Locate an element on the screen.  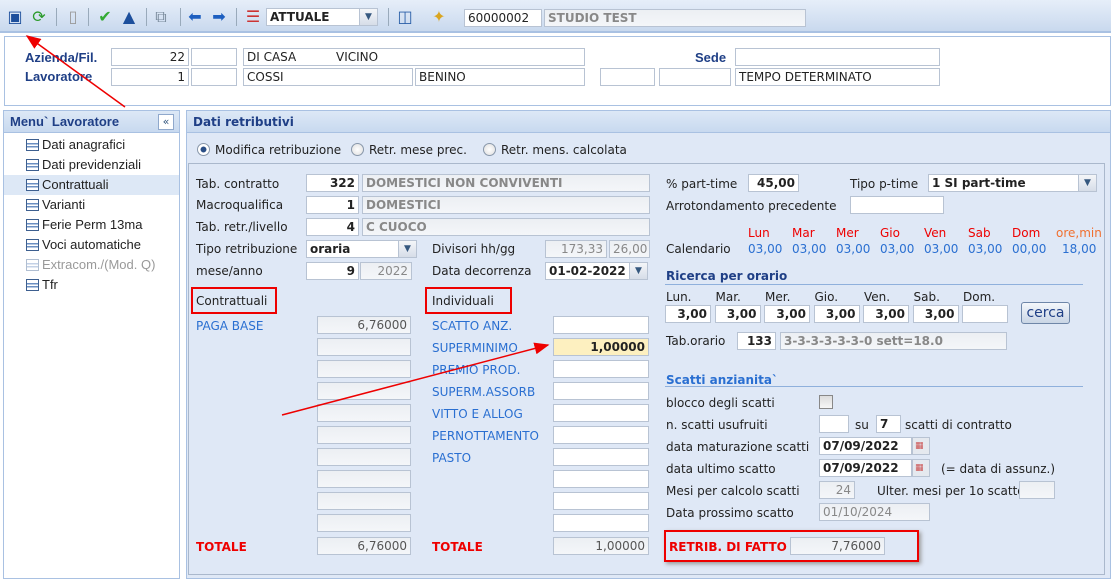
tipo-ptime-select: 1 SI part-time ▼ is located at coordinates (1012, 183).